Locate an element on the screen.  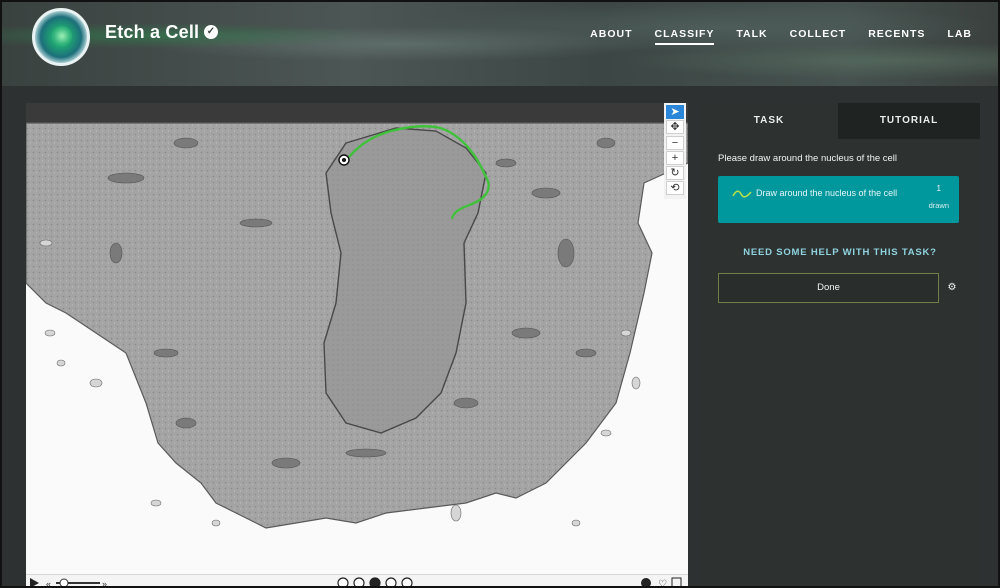
zoom-in-icon: + is located at coordinates (675, 158).